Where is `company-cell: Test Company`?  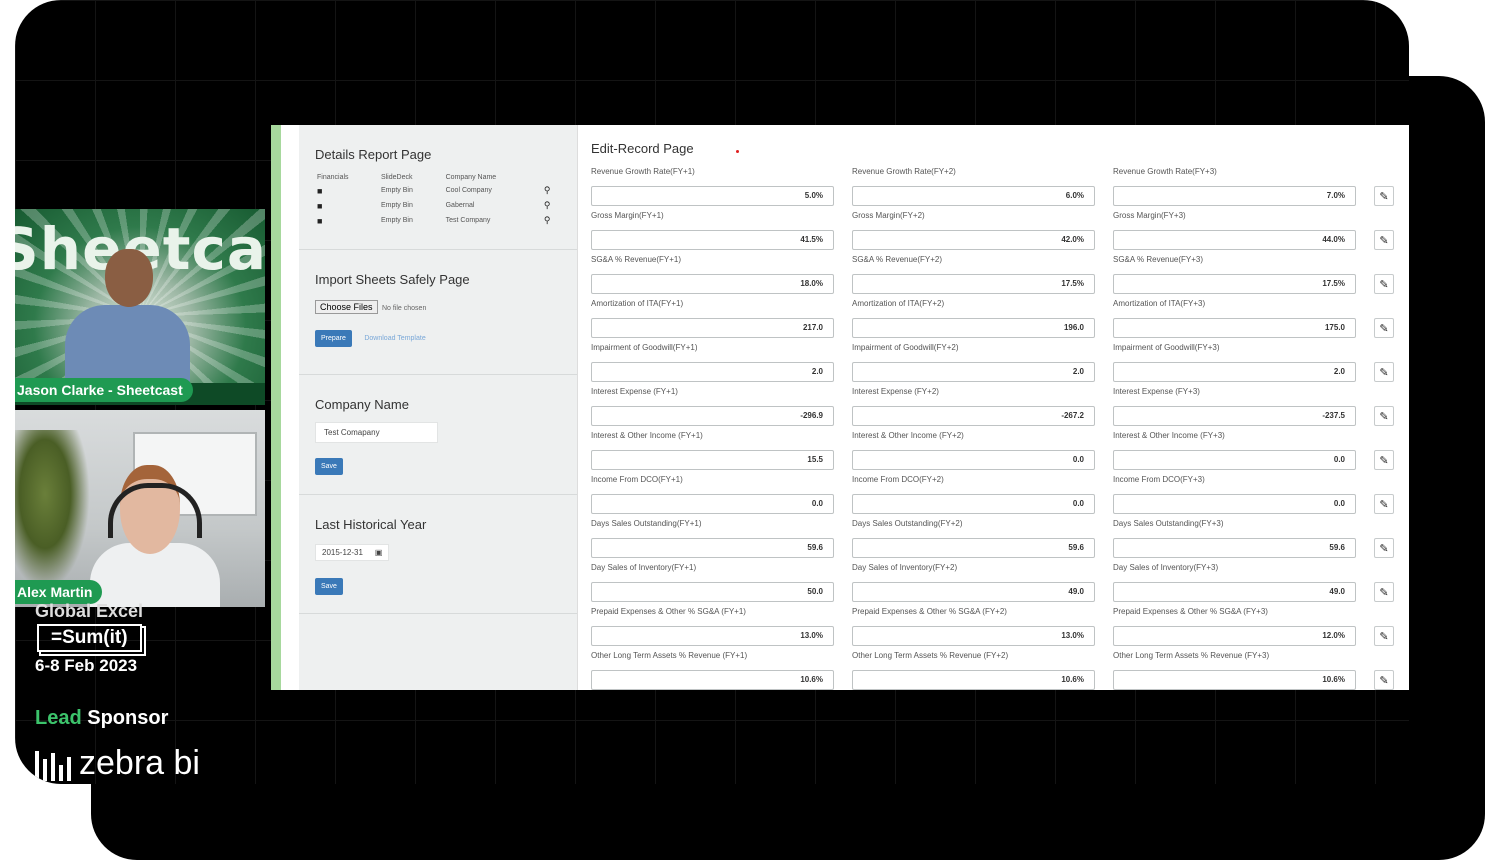 company-cell: Test Company is located at coordinates (468, 220).